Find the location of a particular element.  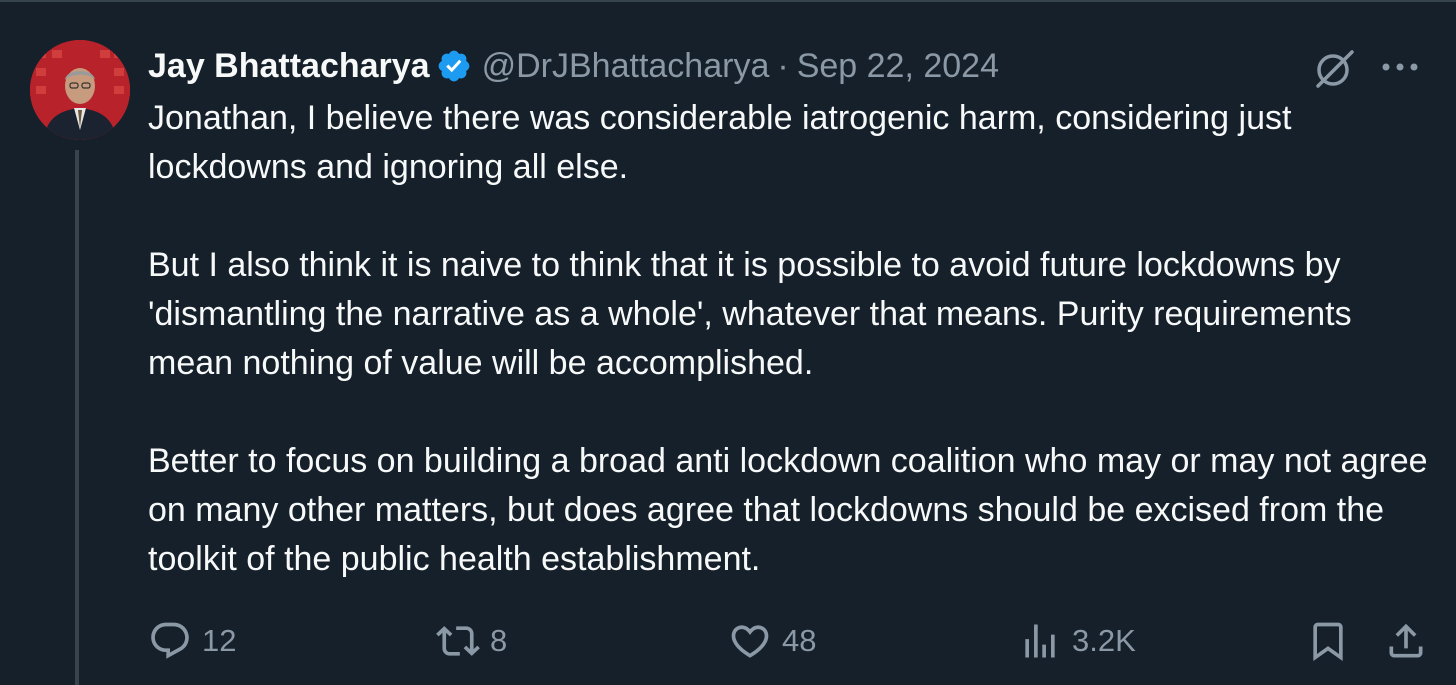

tweet-actions: 12 8 48 3.2K is located at coordinates (788, 641).